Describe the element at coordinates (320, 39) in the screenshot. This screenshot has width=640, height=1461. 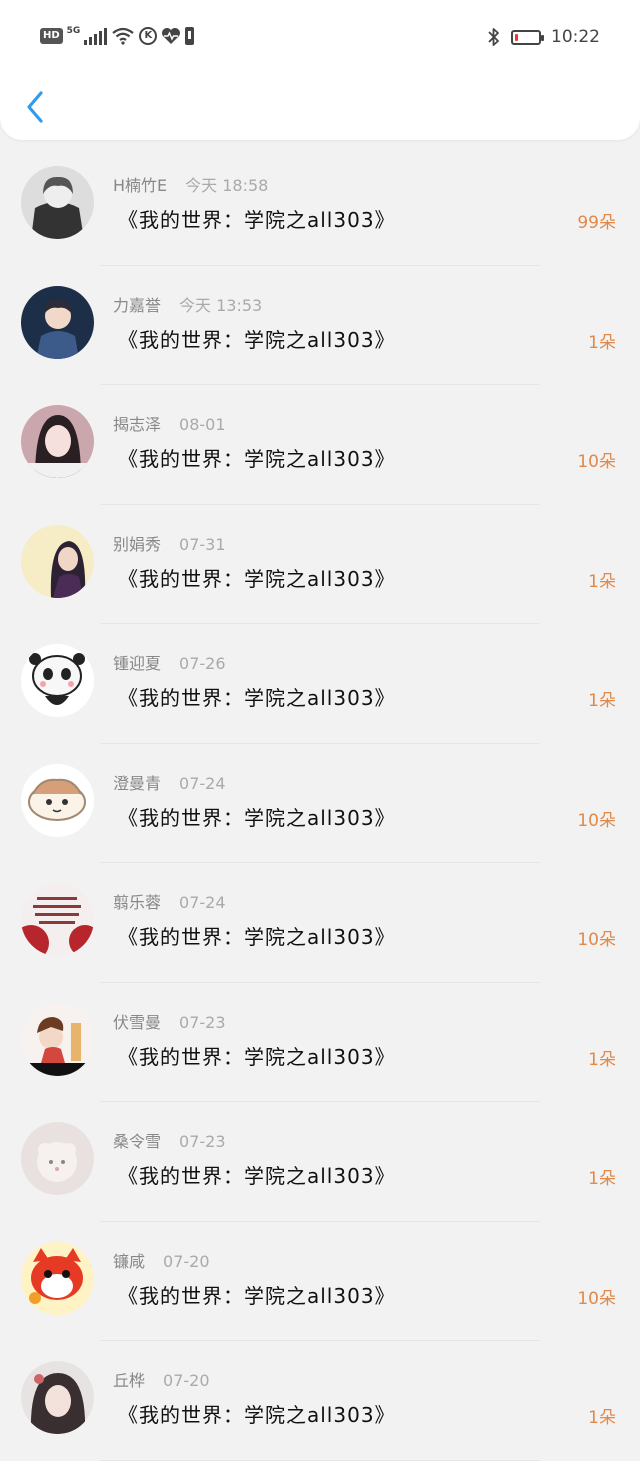
I see `status-bar: HD 5G K 10:22` at that location.